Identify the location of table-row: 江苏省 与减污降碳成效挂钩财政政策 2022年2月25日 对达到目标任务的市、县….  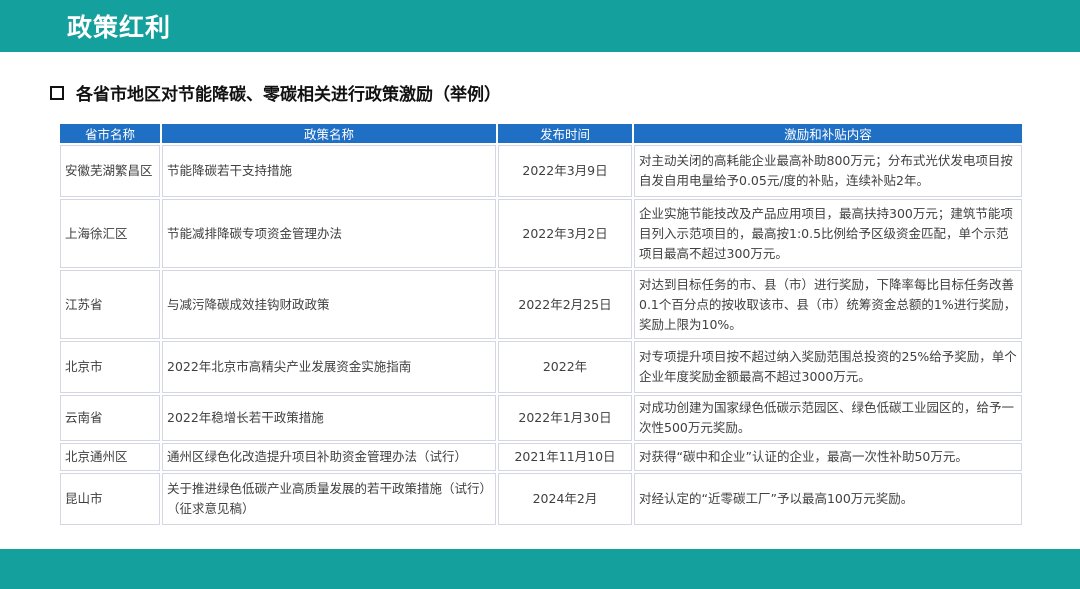
(541, 304).